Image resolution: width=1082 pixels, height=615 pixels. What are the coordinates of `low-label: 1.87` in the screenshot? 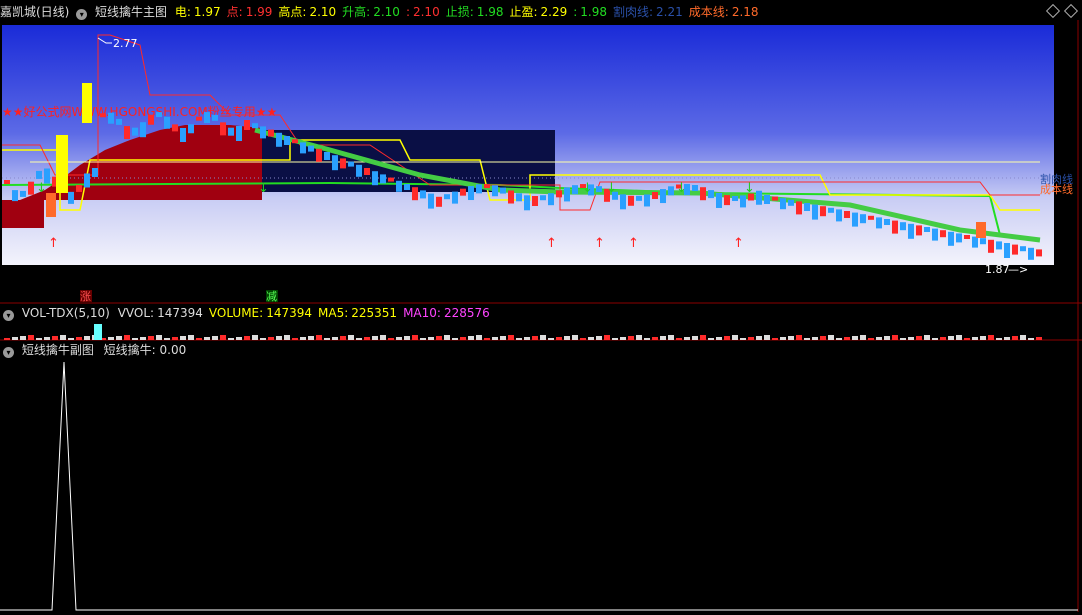 It's located at (997, 269).